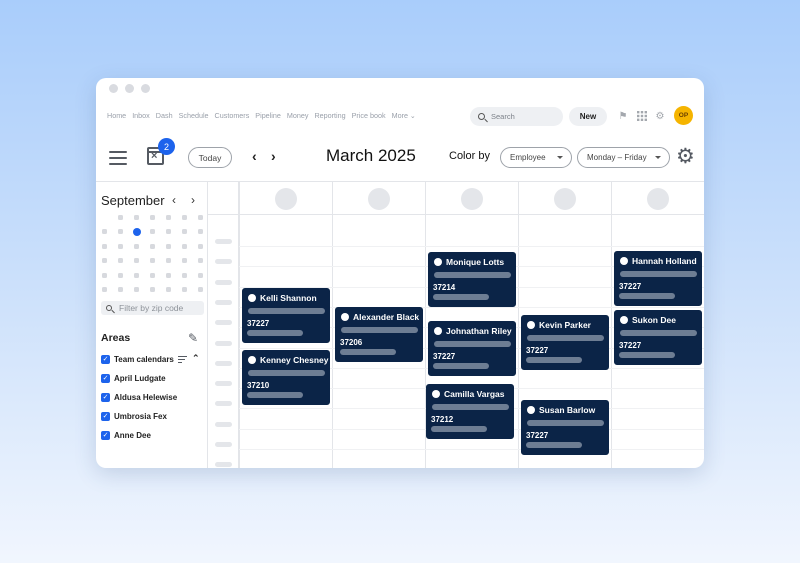 The height and width of the screenshot is (563, 800). What do you see at coordinates (273, 156) in the screenshot?
I see `chevron-right-icon: ›` at bounding box center [273, 156].